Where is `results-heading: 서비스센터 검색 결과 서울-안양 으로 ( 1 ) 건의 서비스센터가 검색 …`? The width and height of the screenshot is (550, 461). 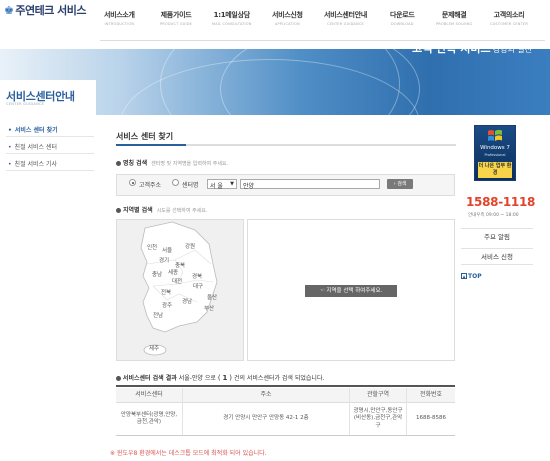
results-heading: 서비스센터 검색 결과 서울-안양 으로 ( 1 ) 건의 서비스센터가 검색 … is located at coordinates (220, 377).